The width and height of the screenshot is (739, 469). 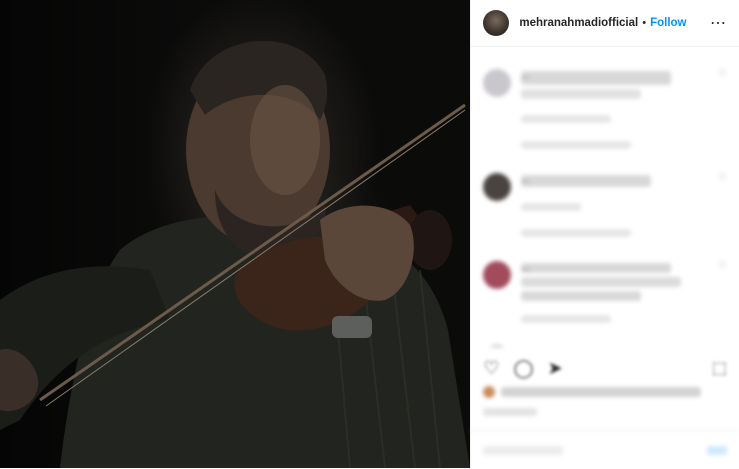 What do you see at coordinates (555, 368) in the screenshot?
I see `share-icon: ➤` at bounding box center [555, 368].